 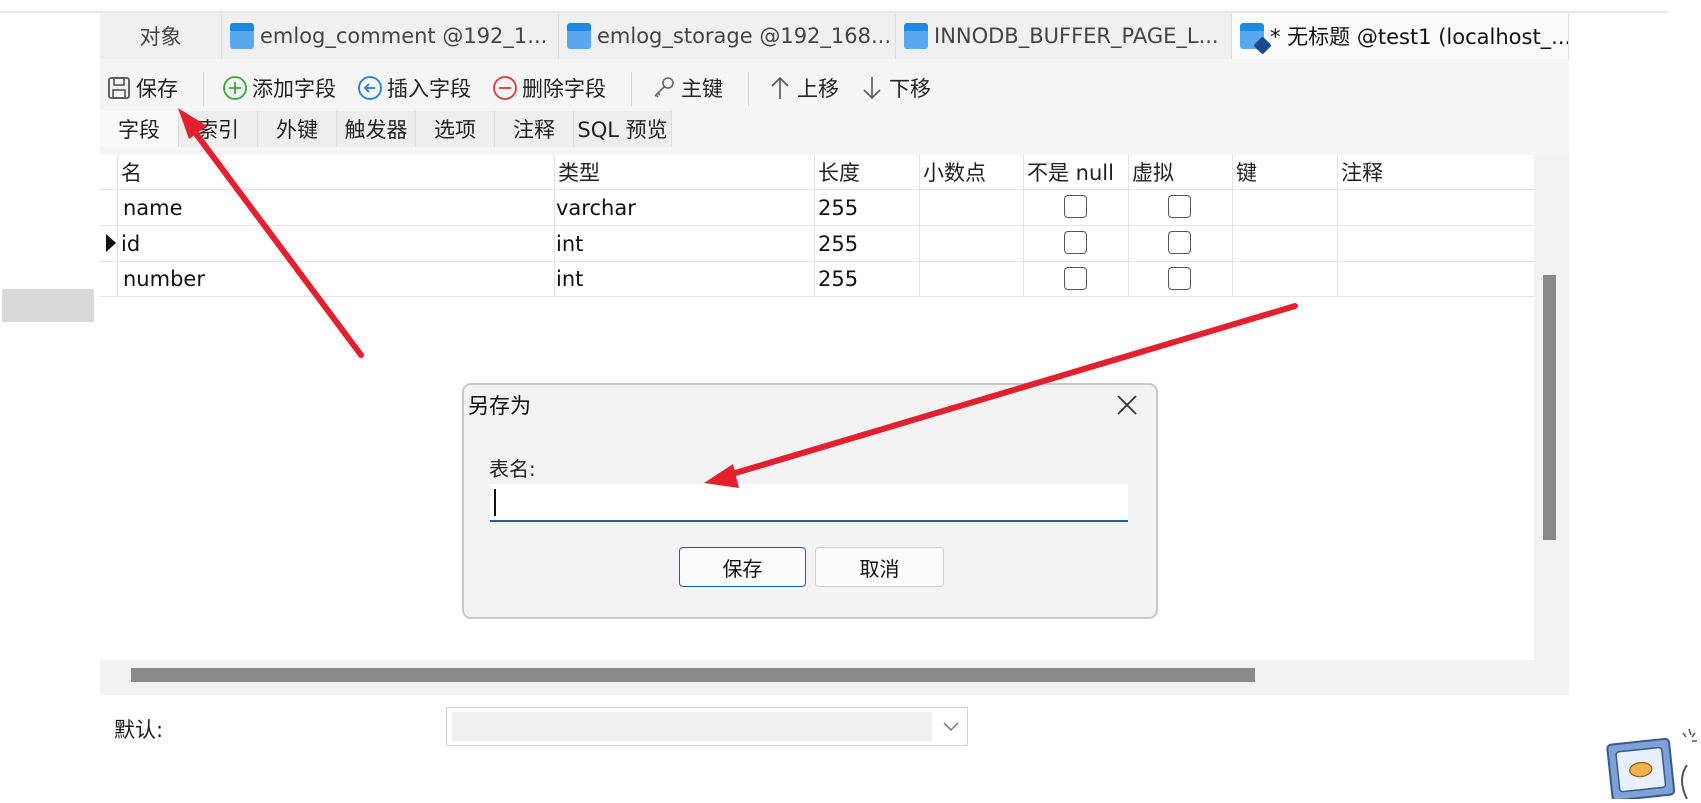 What do you see at coordinates (139, 730) in the screenshot?
I see `default-label: 默认:` at bounding box center [139, 730].